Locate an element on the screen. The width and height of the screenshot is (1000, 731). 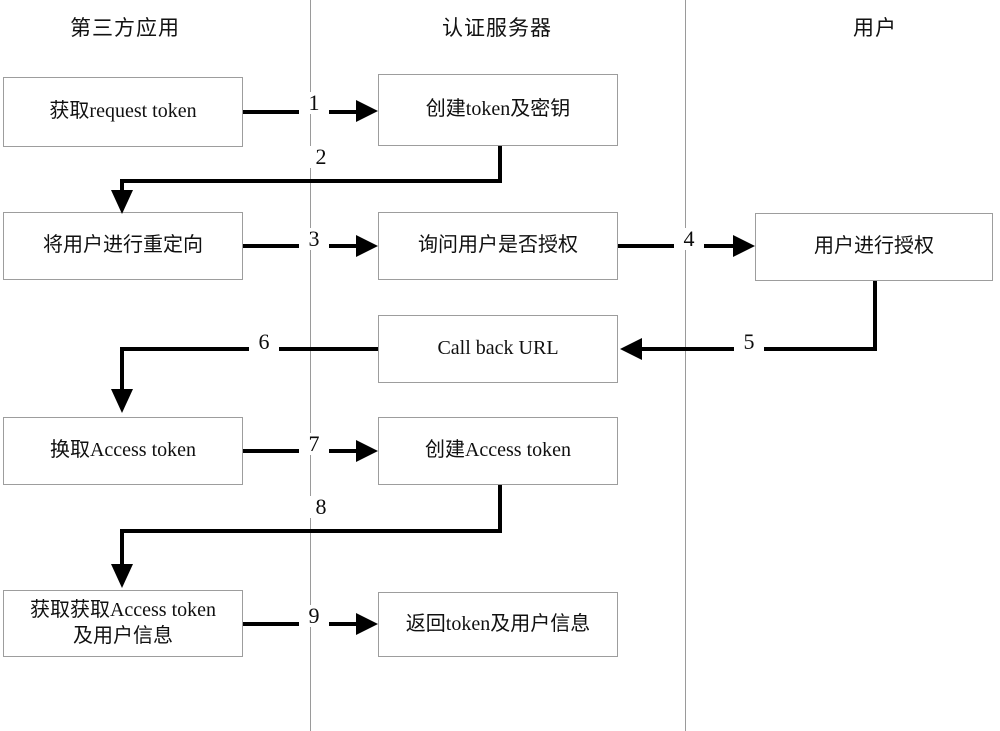
edge-8-line-v2 is located at coordinates (122, 548).